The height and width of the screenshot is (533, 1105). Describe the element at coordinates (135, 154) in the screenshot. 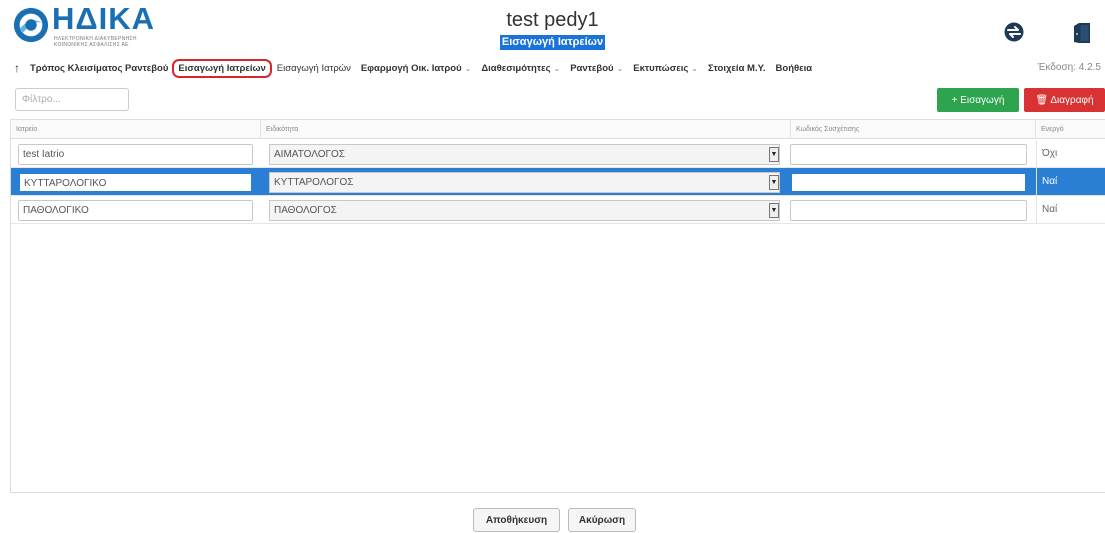

I see `clinic-name-input: test Iatrio` at that location.